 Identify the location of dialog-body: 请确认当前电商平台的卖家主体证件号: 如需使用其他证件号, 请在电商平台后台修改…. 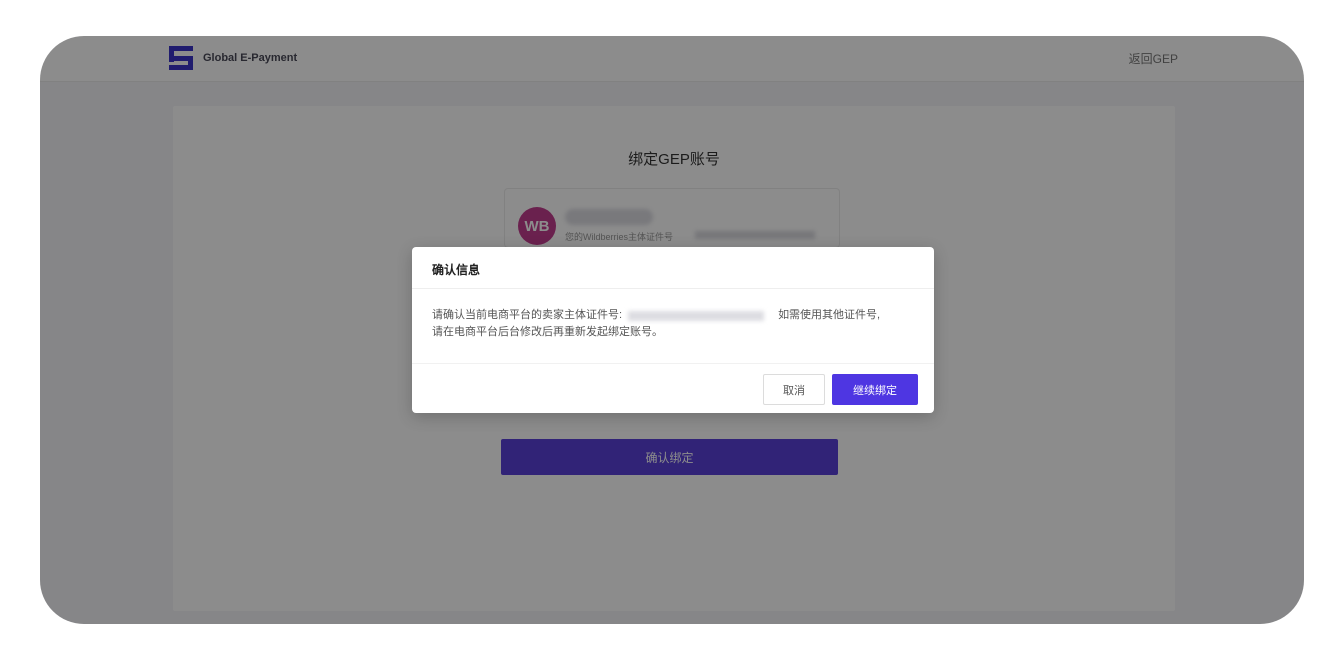
(673, 326).